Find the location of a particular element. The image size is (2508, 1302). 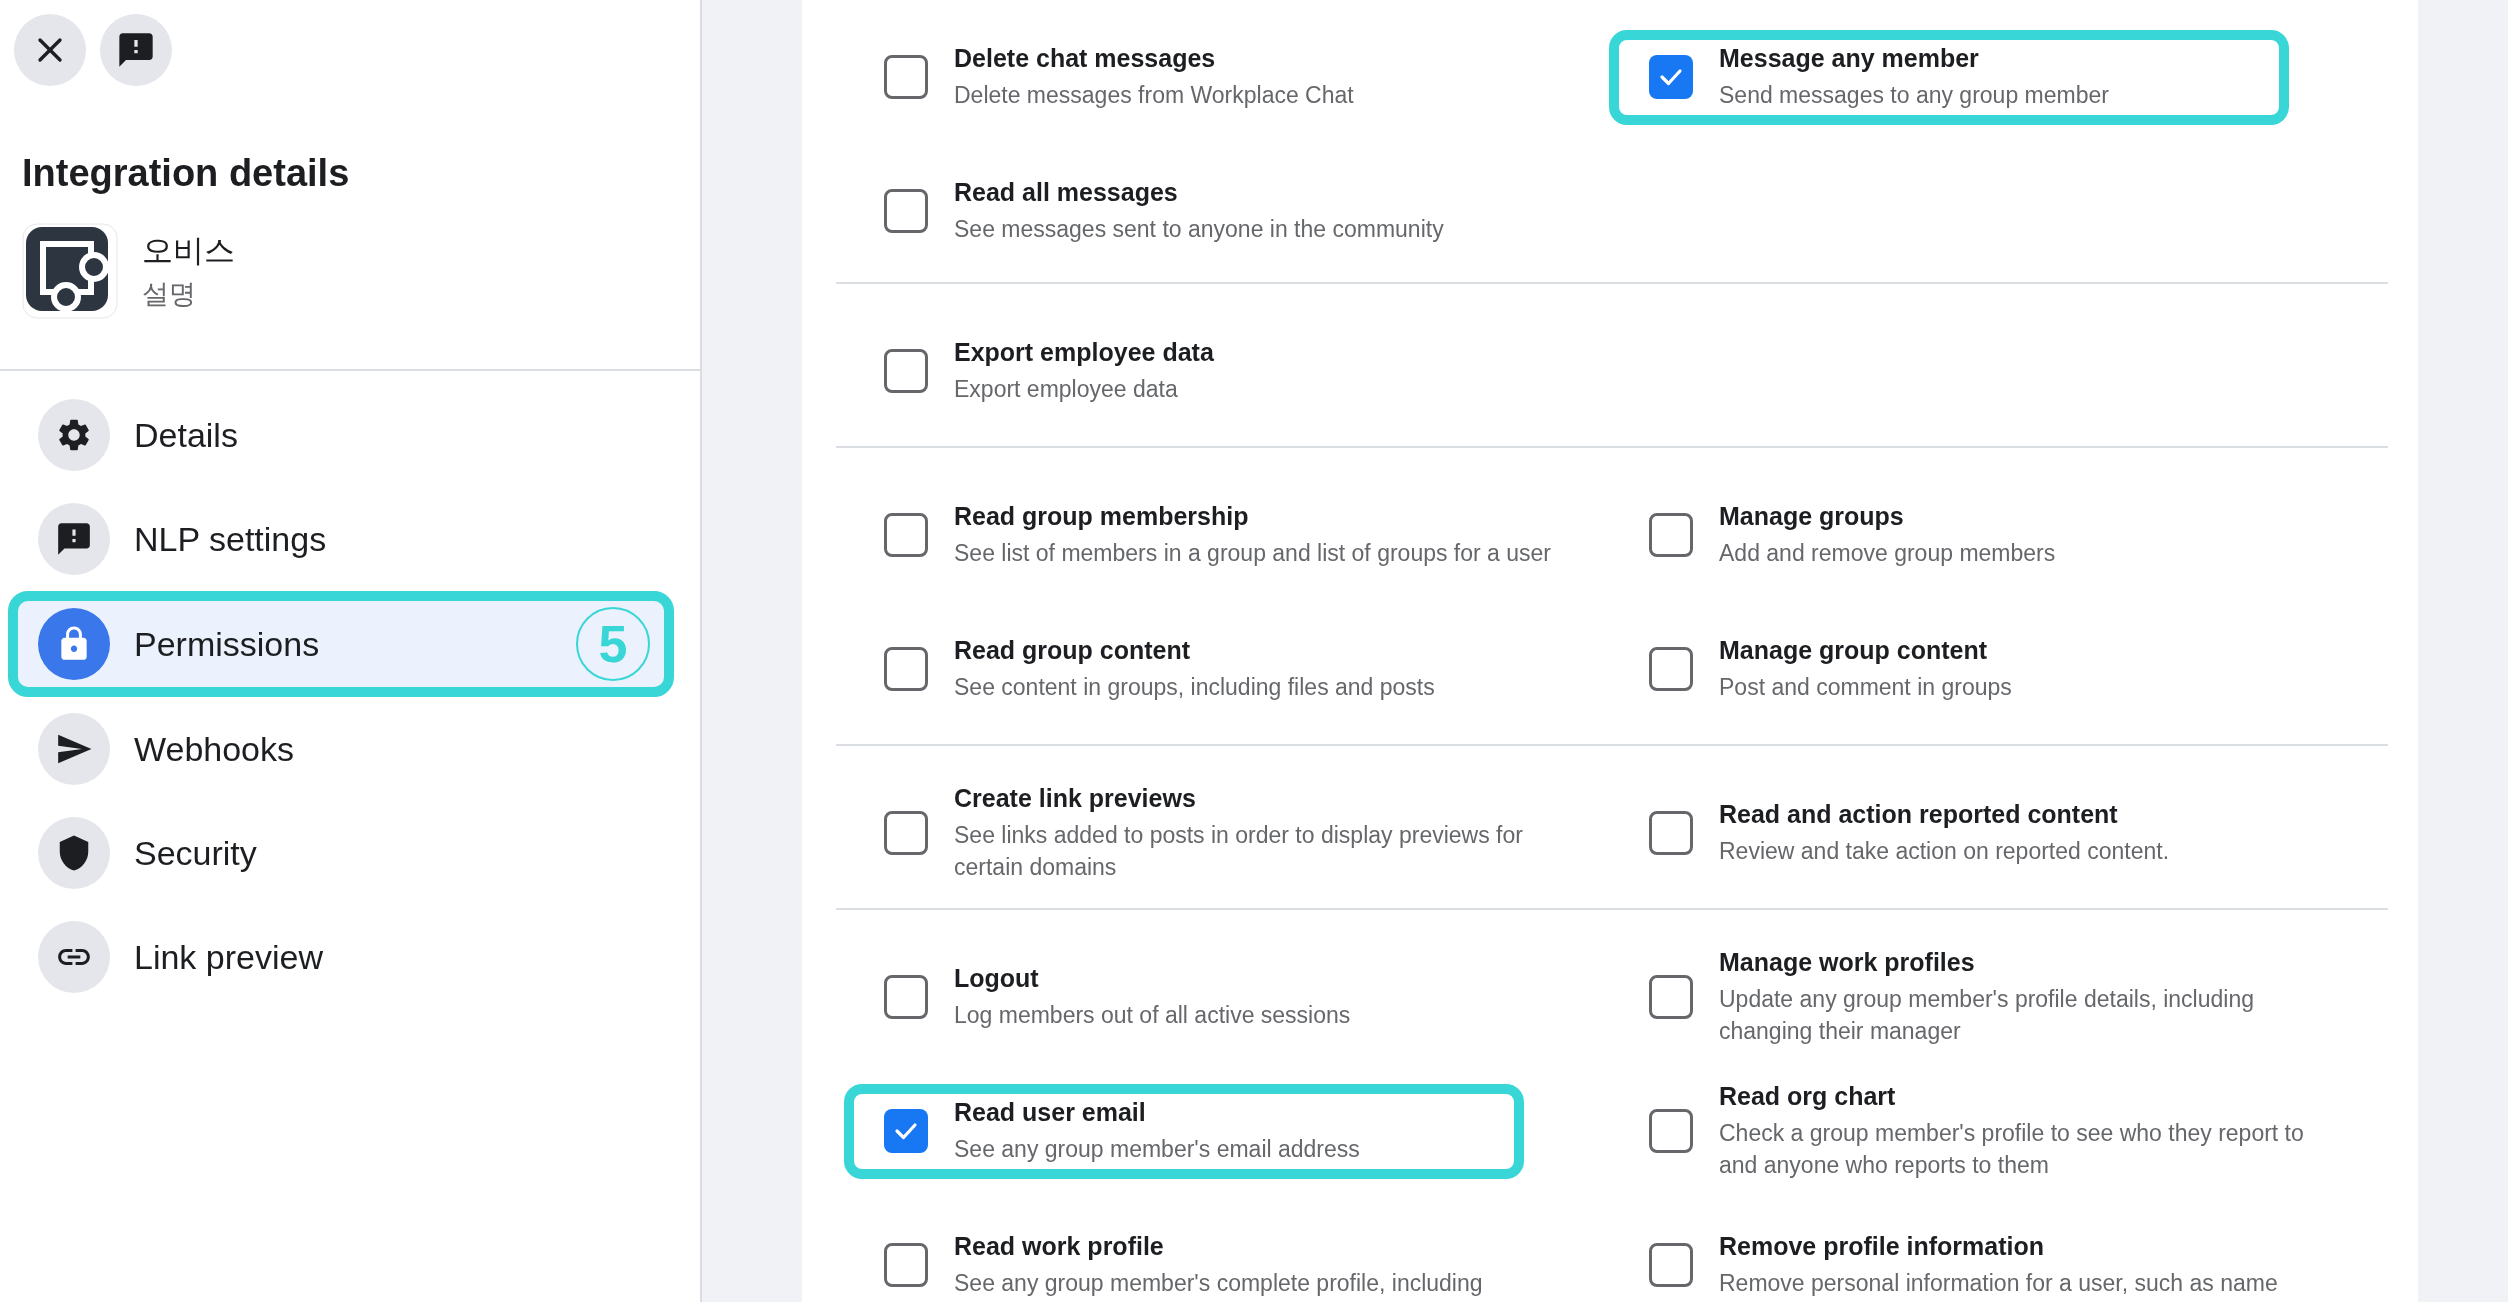

permission-title: Logout is located at coordinates (997, 978).